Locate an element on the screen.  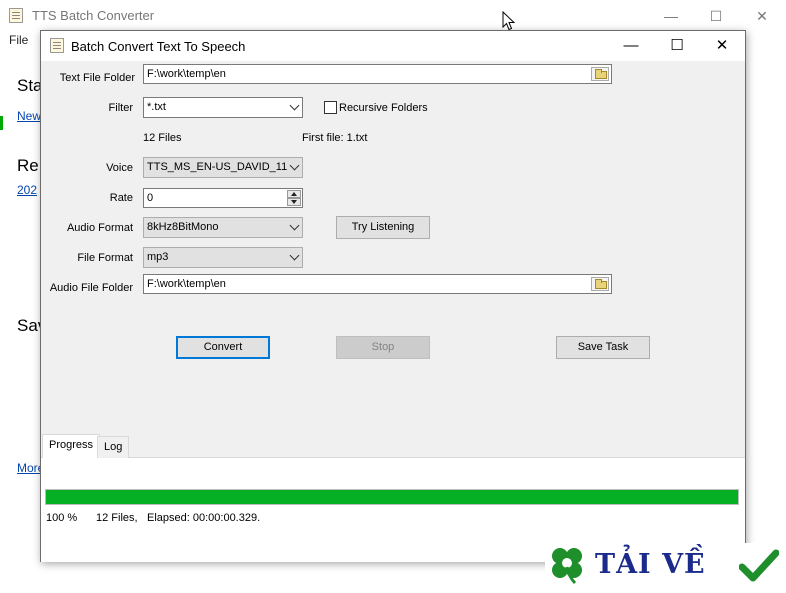
voice-label: Voice is located at coordinates (119, 168).